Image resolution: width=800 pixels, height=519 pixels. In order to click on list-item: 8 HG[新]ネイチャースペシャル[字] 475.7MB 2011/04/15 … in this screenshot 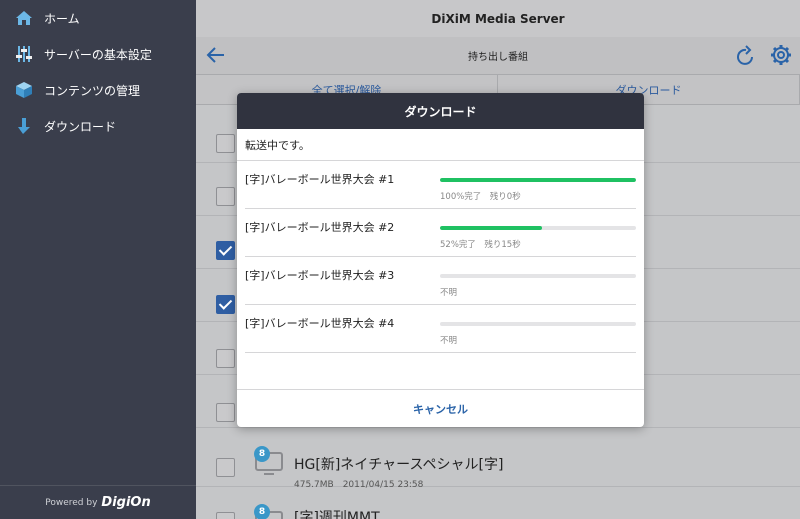, I will do `click(498, 459)`.